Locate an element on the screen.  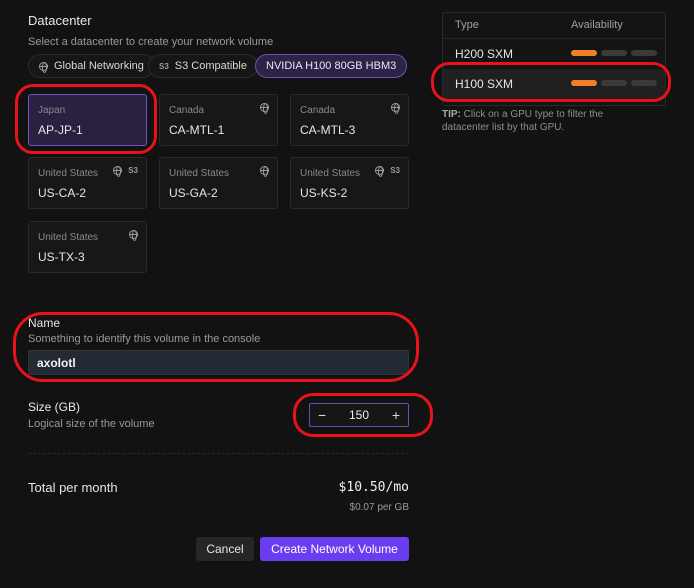
filter-label: NVIDIA H100 80GB HBM3 is located at coordinates (331, 66).